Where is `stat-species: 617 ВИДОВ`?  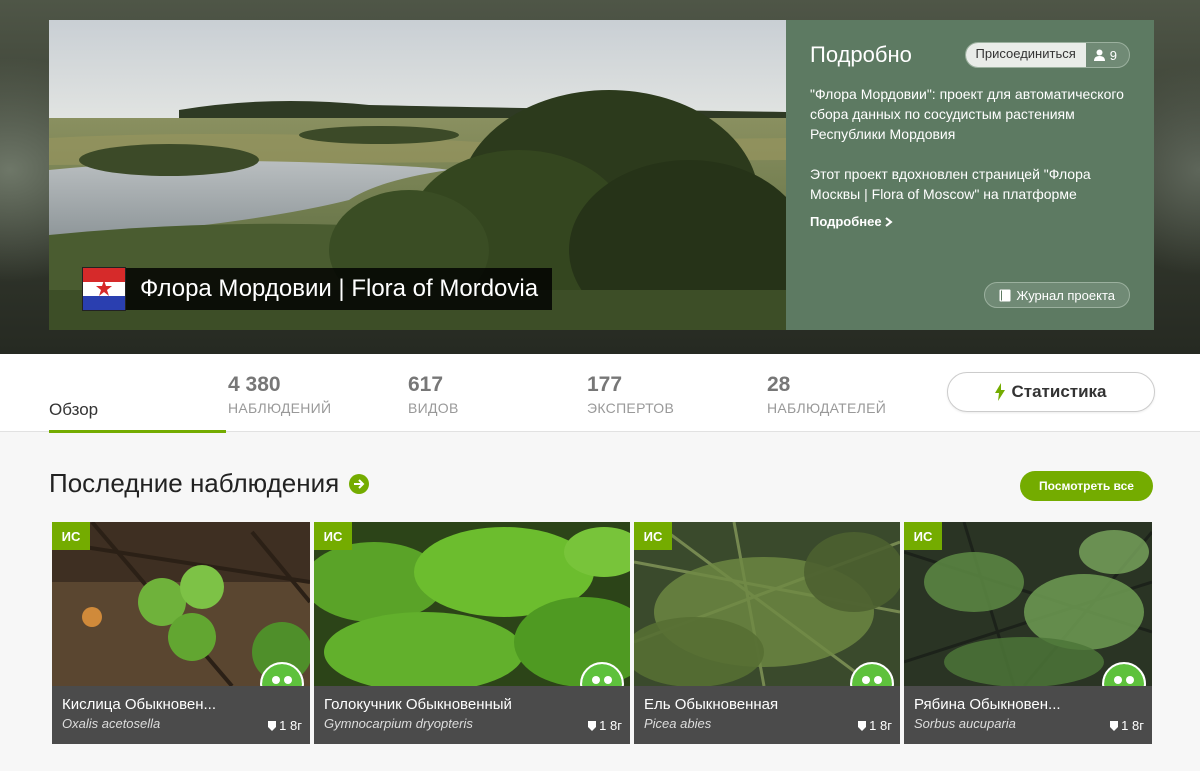 stat-species: 617 ВИДОВ is located at coordinates (433, 394).